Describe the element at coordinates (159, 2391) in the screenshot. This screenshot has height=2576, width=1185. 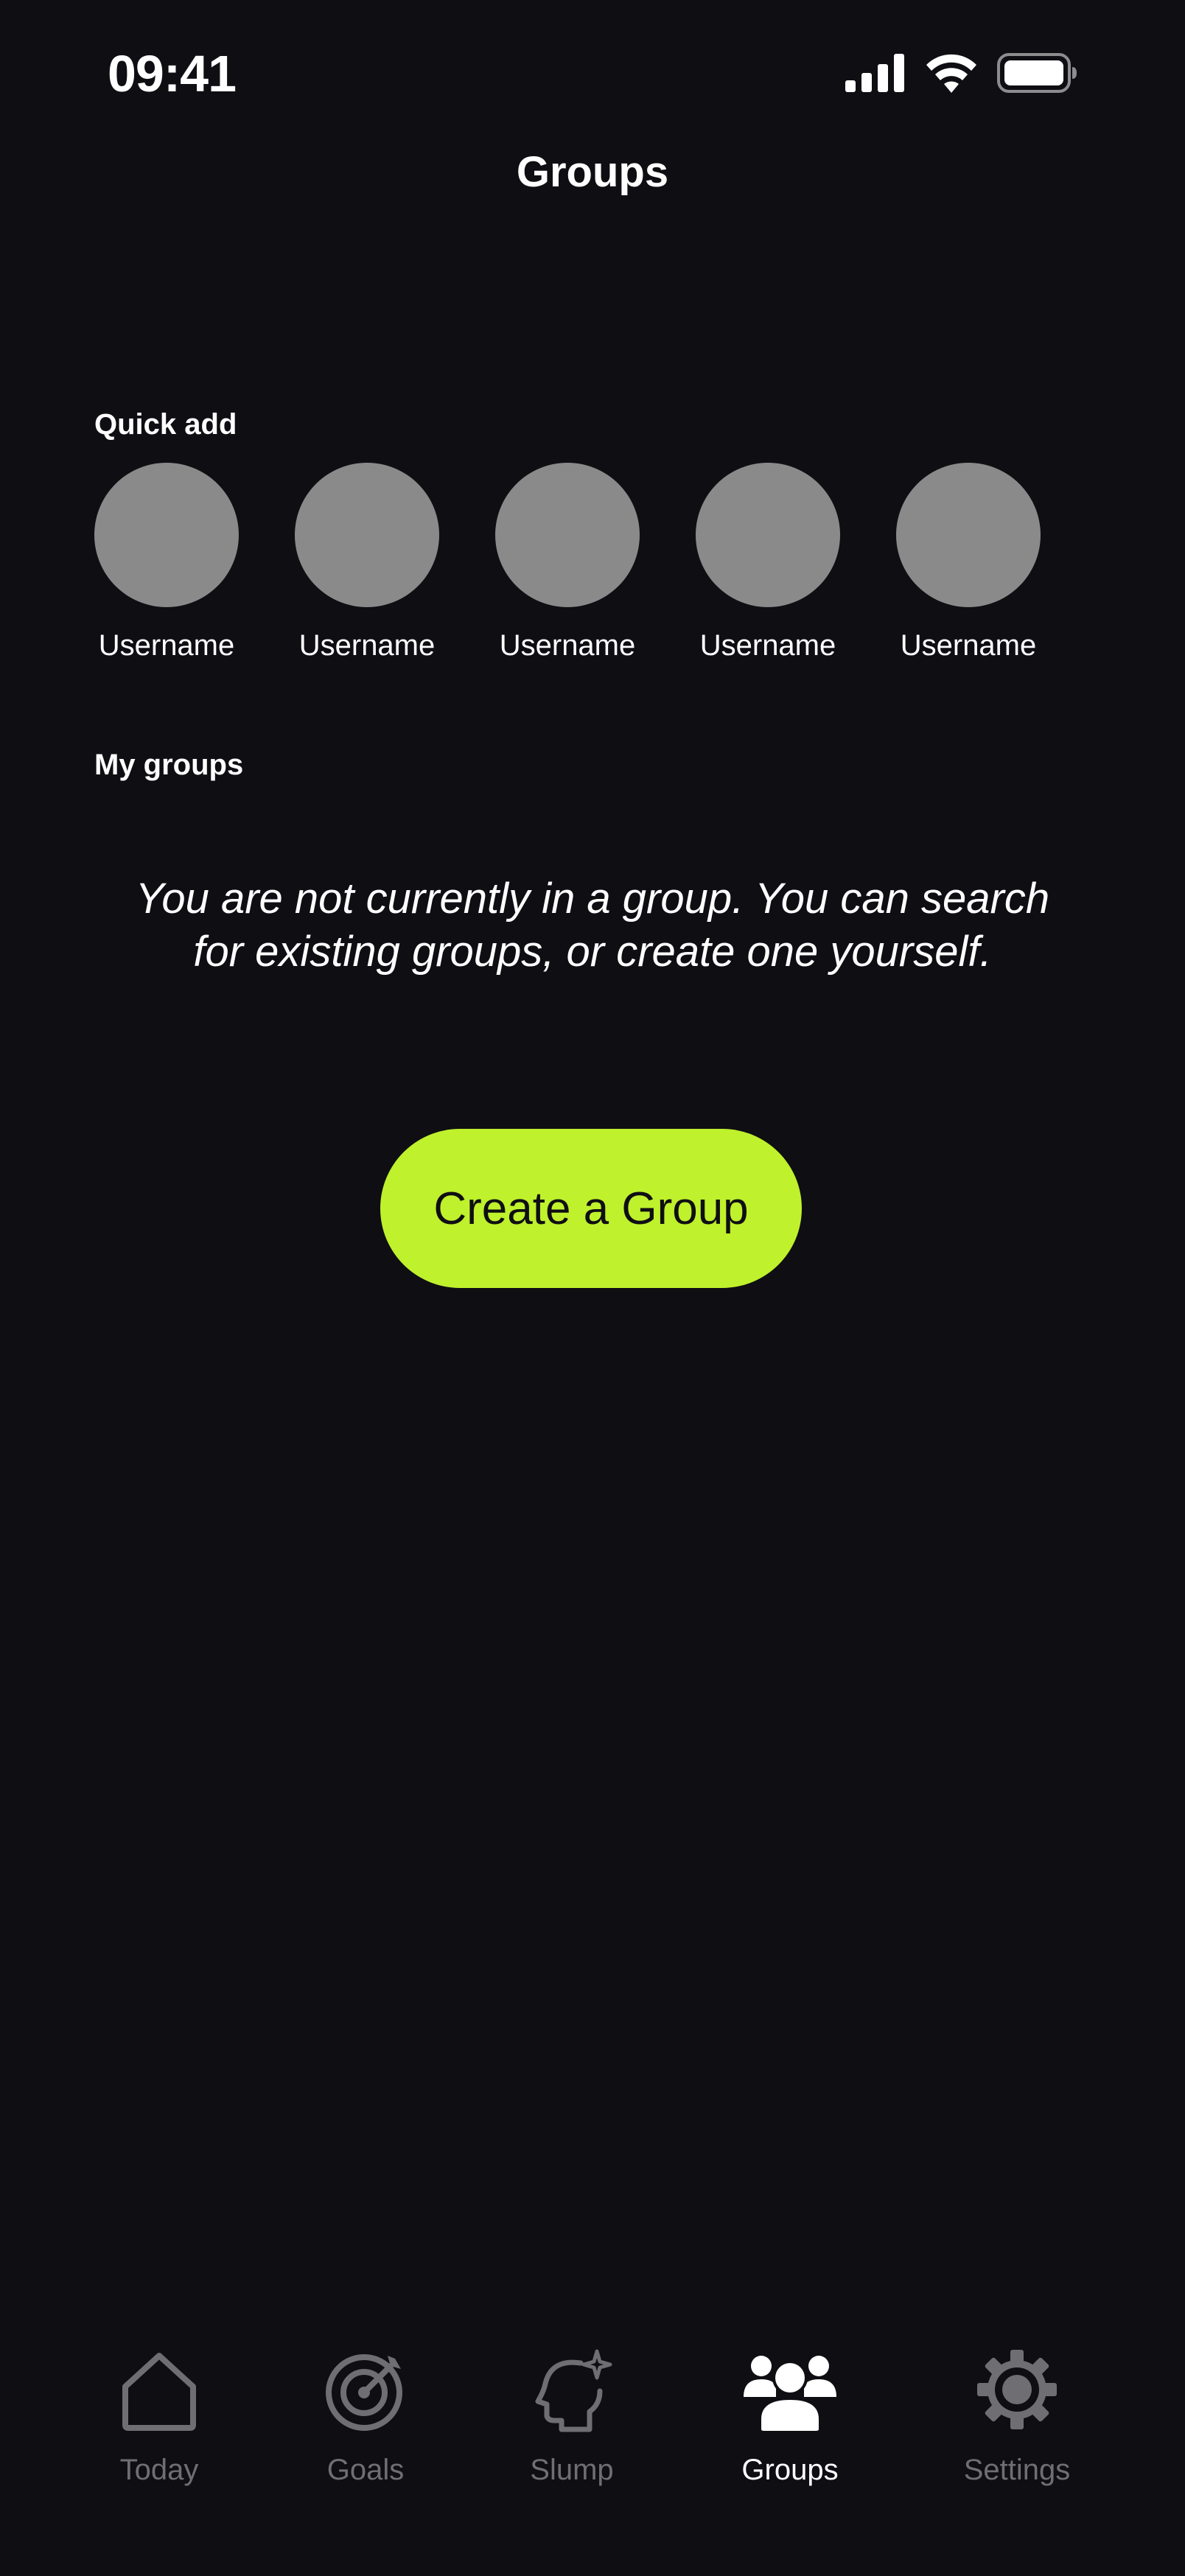
I see `home-icon` at that location.